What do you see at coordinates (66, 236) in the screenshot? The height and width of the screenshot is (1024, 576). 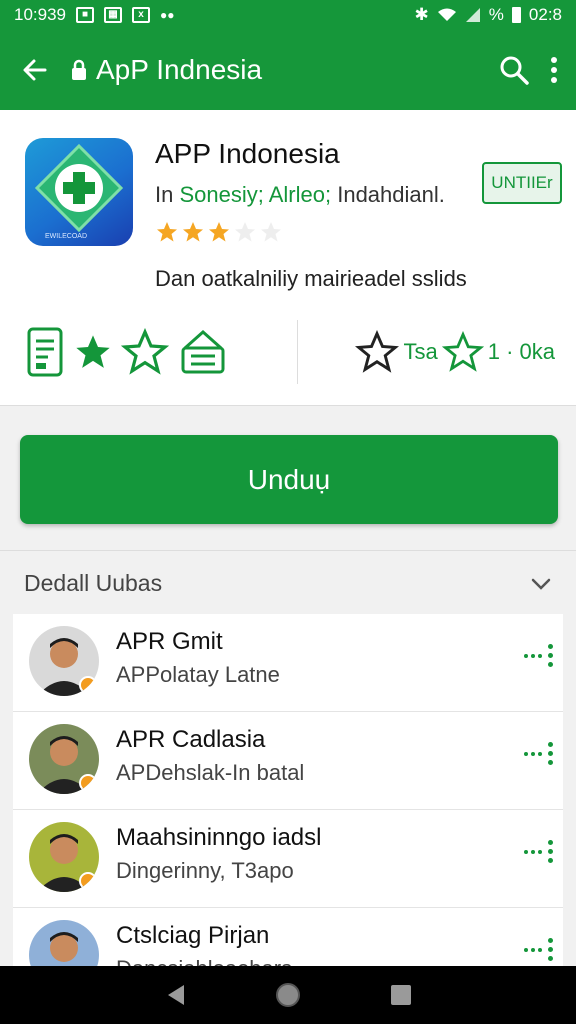 I see `app-icon-subtext: EWILECOAD` at bounding box center [66, 236].